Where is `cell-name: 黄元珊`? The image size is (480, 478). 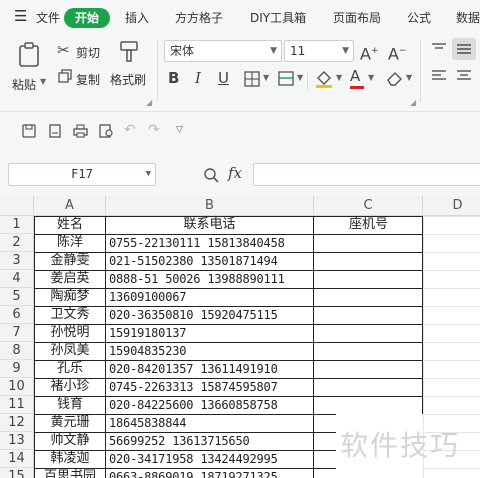
cell-name: 黄元珊 is located at coordinates (70, 423).